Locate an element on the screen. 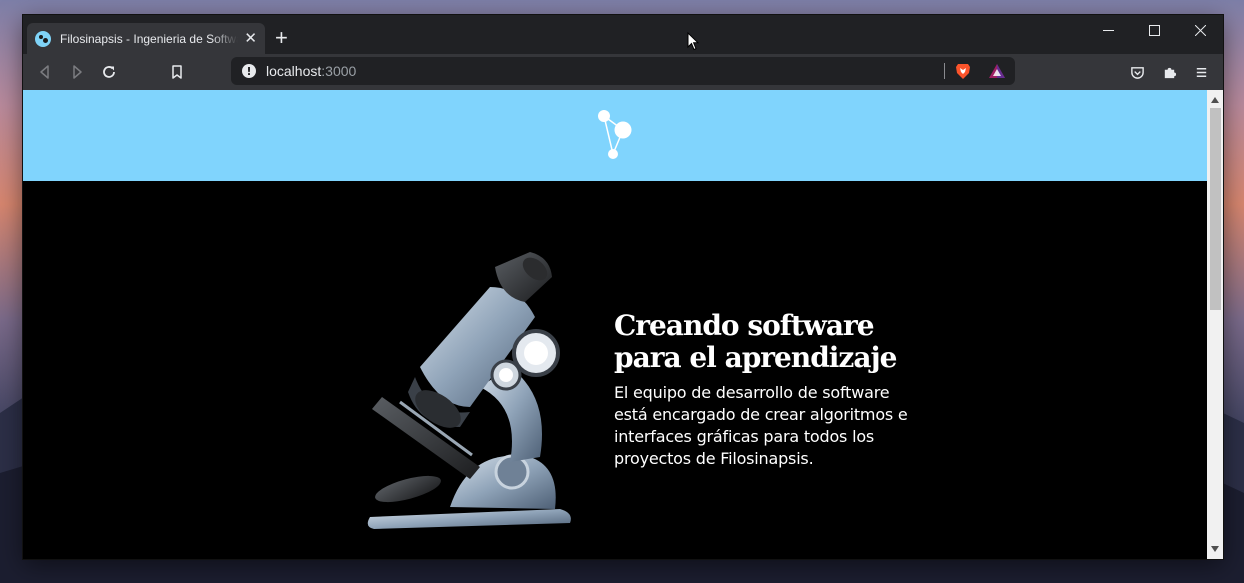 This screenshot has width=1244, height=583. navigation-toolbar: ! localhost:3000 is located at coordinates (623, 72).